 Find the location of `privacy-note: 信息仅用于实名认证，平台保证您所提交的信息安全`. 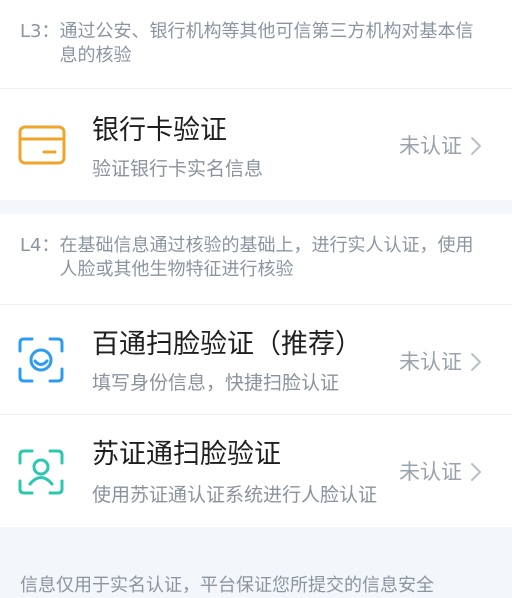

privacy-note: 信息仅用于实名认证，平台保证您所提交的信息安全 is located at coordinates (227, 585).